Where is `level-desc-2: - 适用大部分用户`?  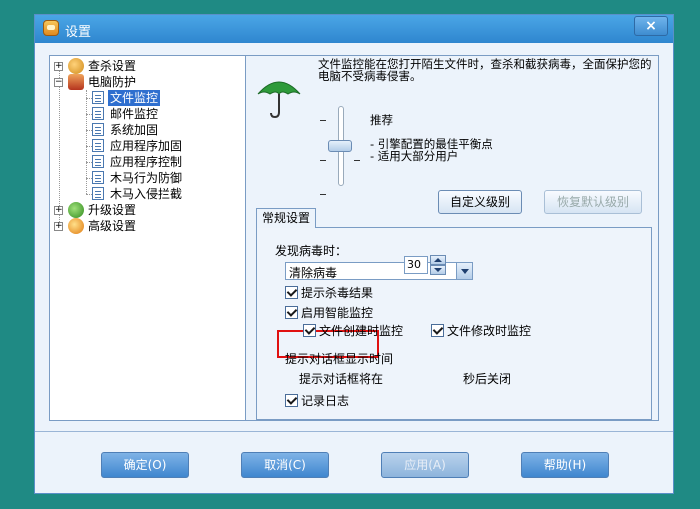 level-desc-2: - 适用大部分用户 is located at coordinates (414, 156).